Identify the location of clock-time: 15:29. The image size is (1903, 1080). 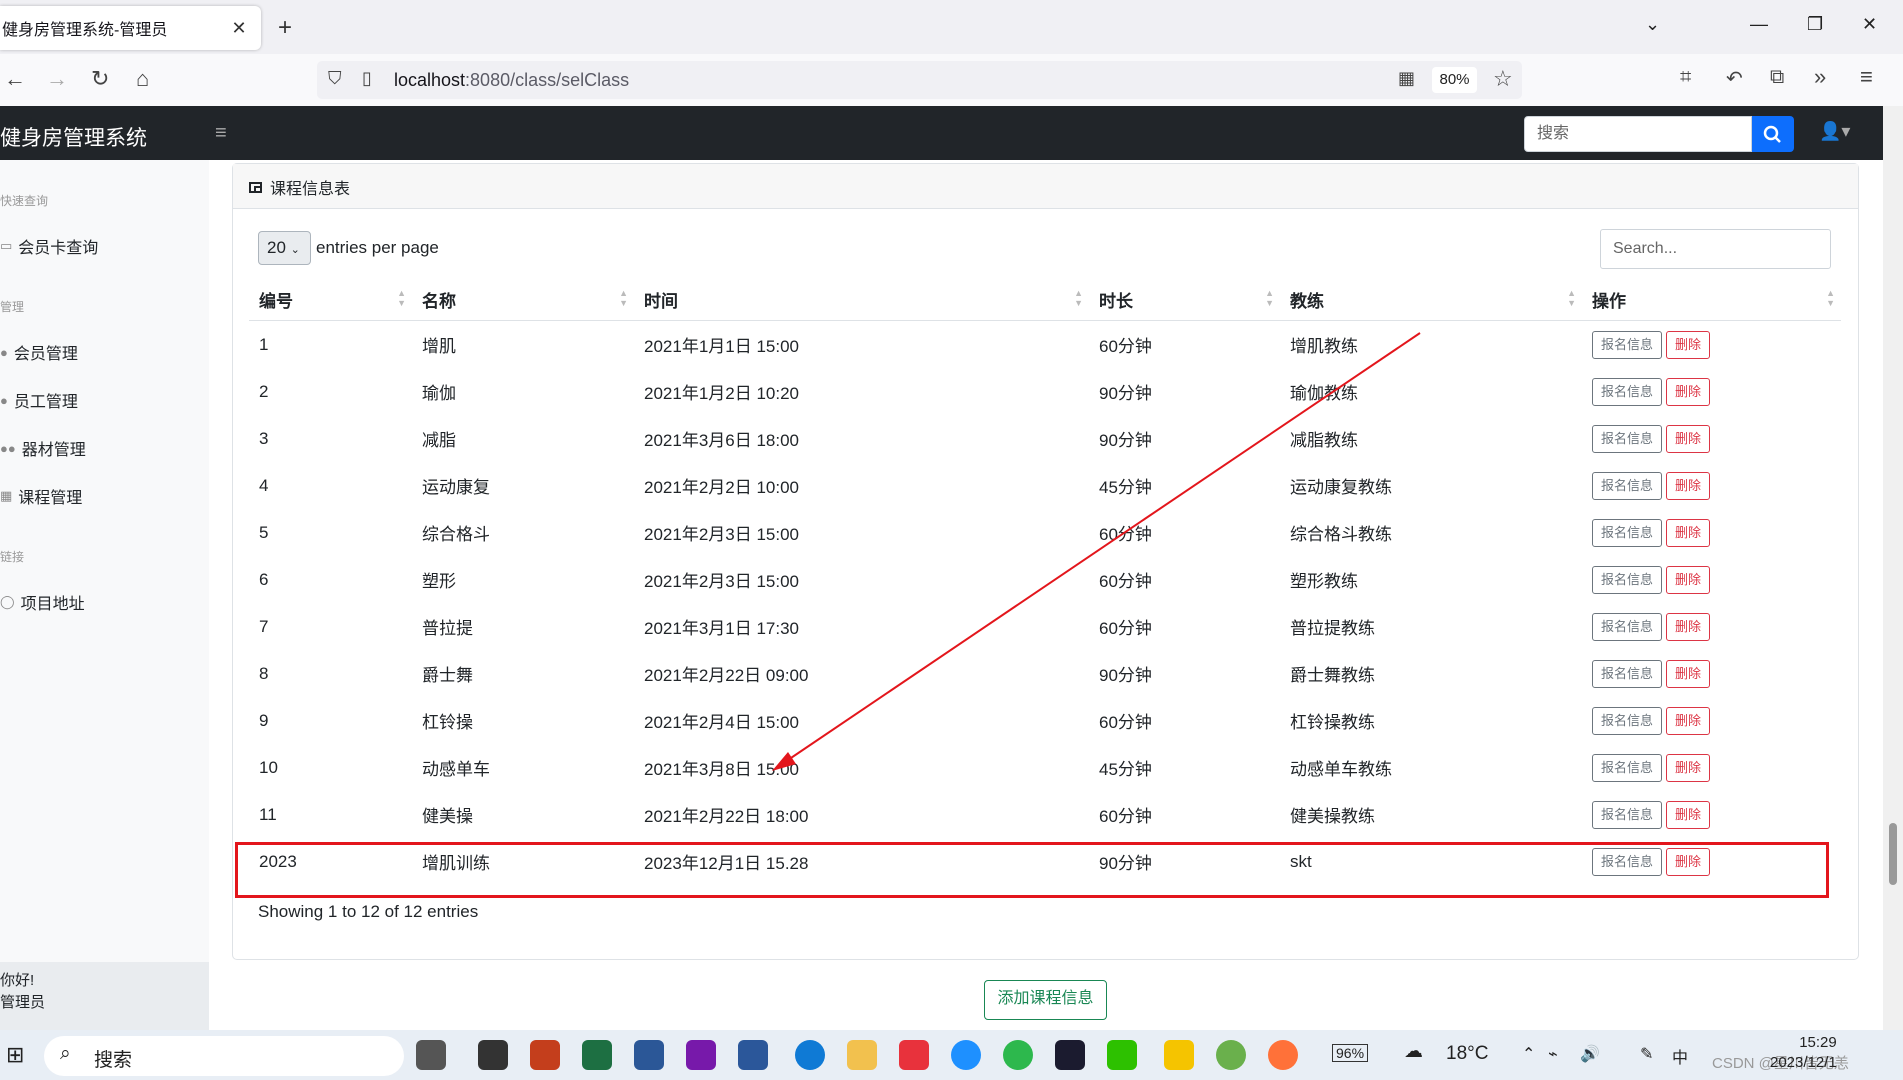
(1818, 1042).